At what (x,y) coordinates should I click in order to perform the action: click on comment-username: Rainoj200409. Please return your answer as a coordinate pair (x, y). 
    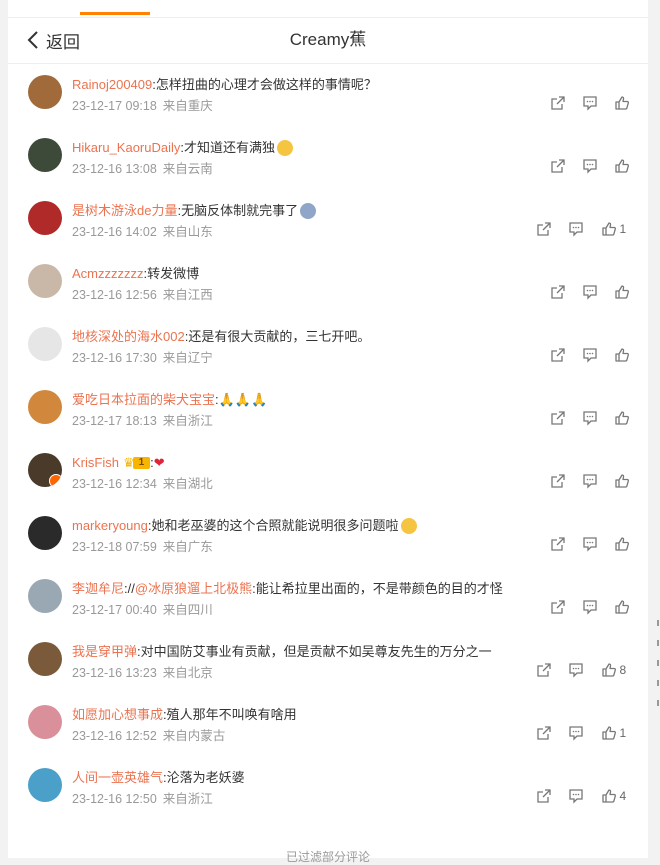
    Looking at the image, I should click on (112, 85).